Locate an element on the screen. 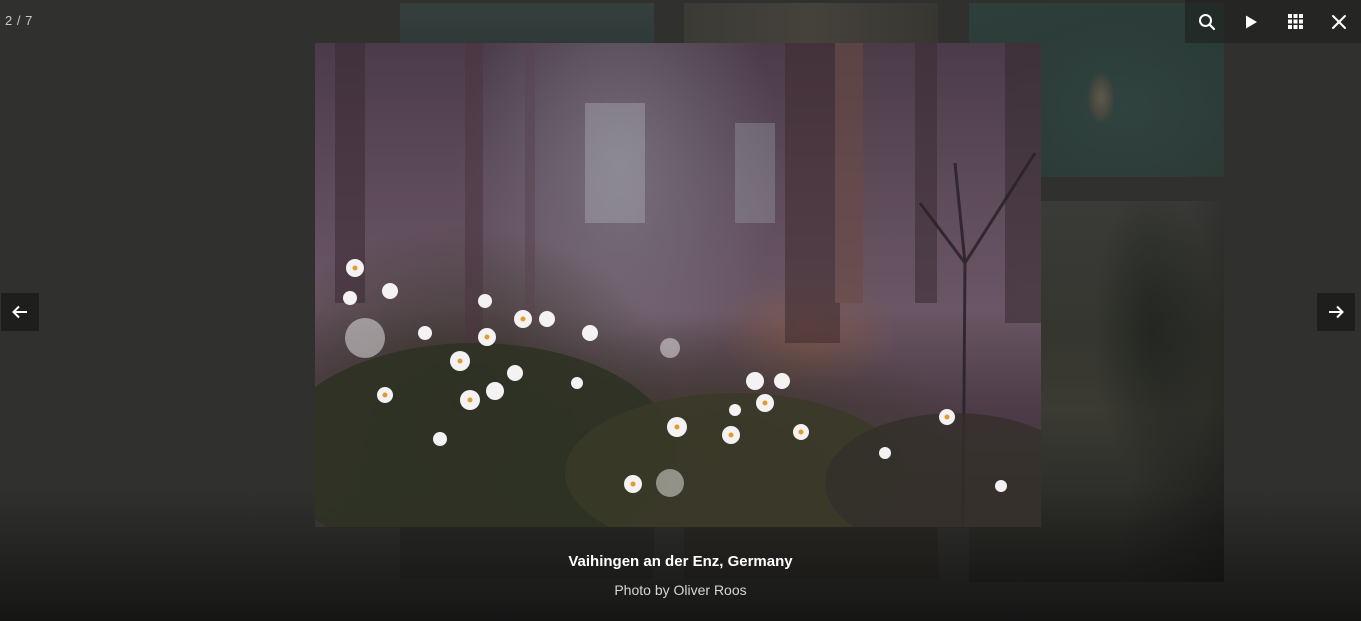 This screenshot has height=621, width=1361. next-button is located at coordinates (1336, 312).